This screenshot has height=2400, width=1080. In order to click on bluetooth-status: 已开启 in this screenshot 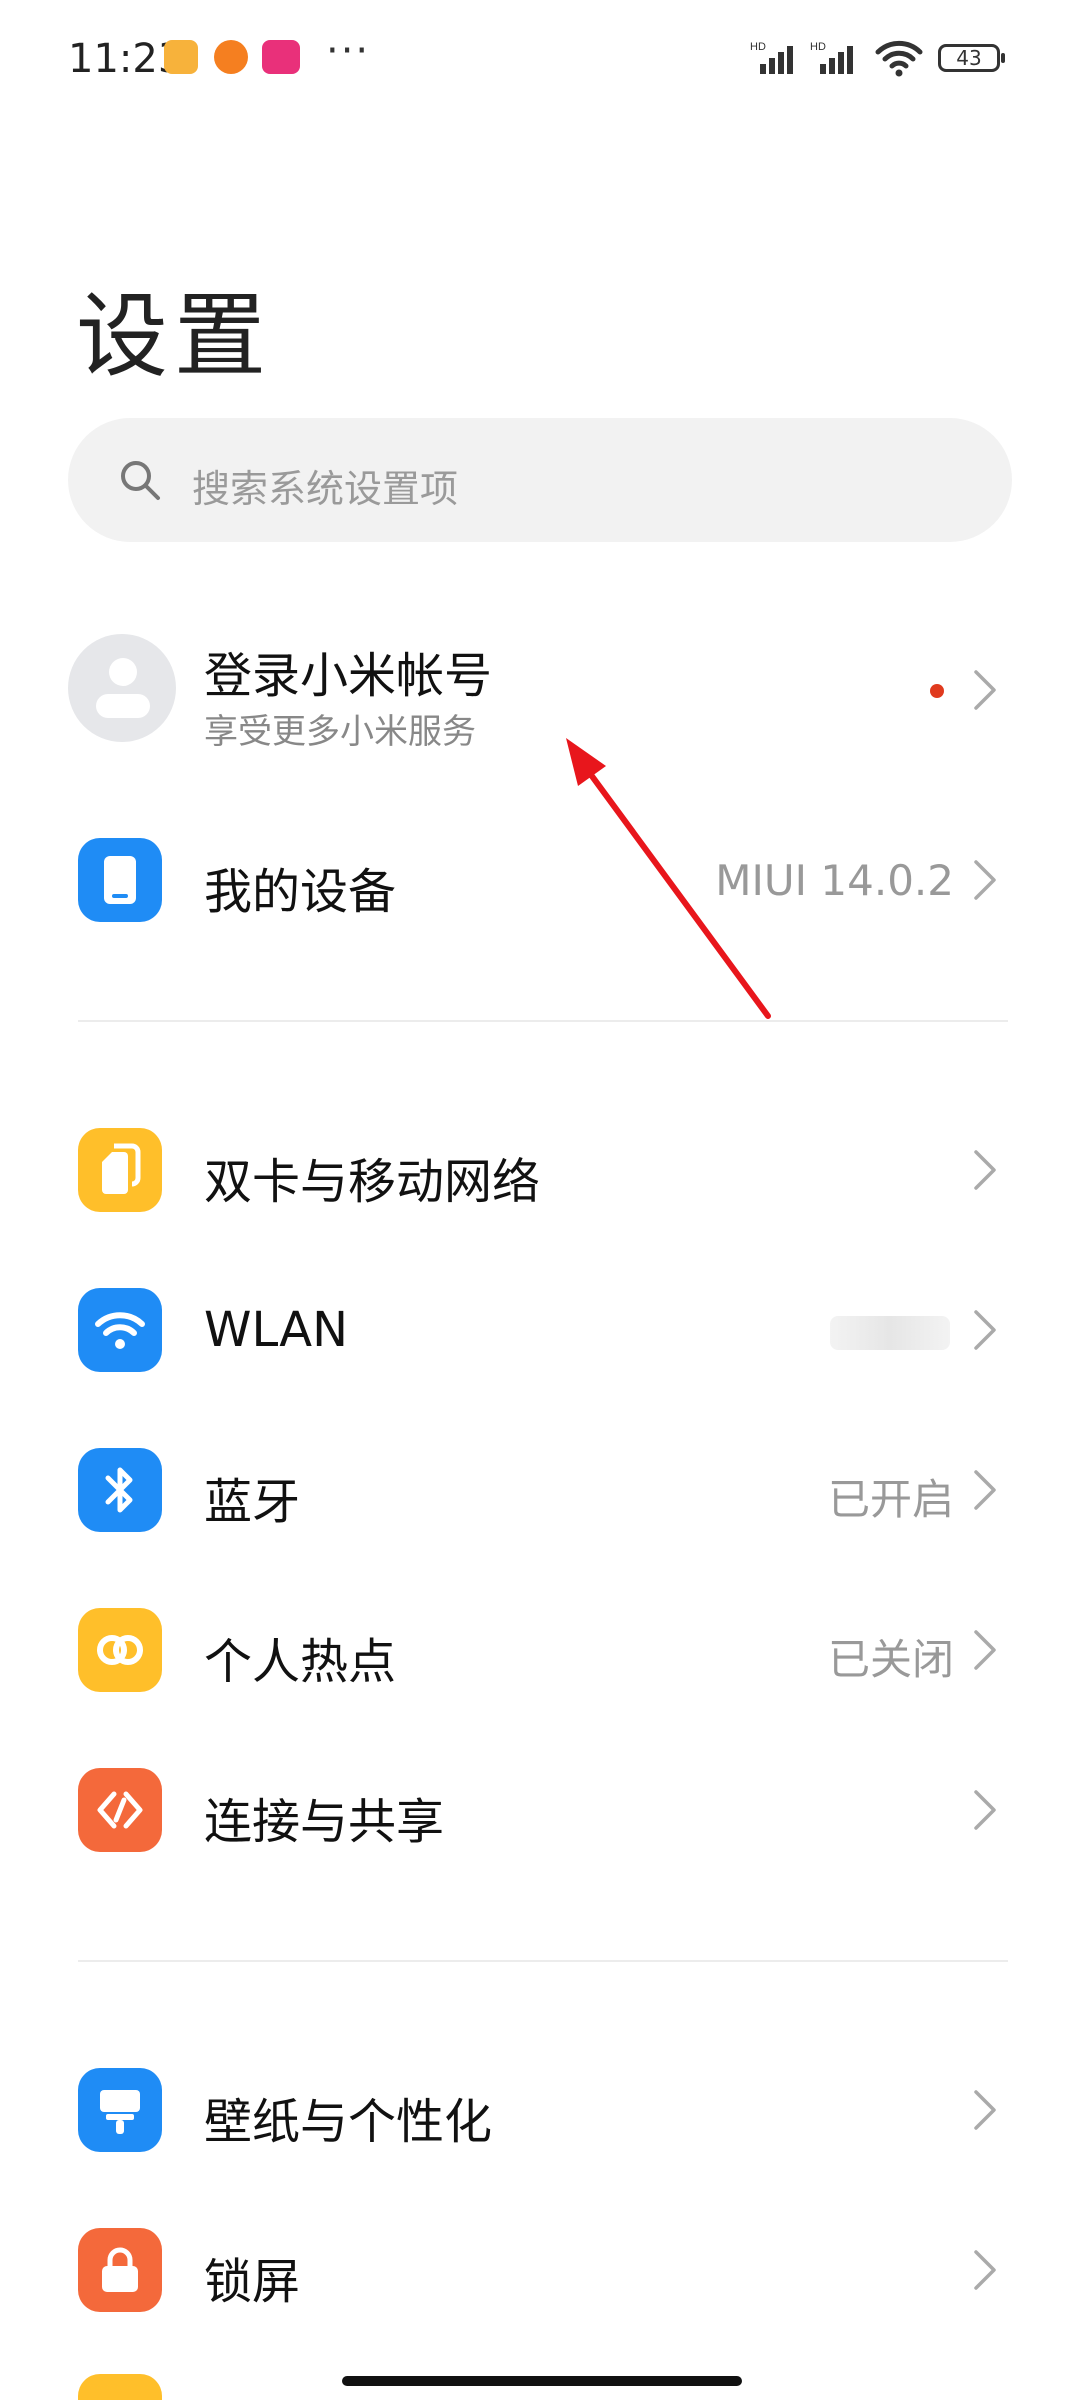, I will do `click(890, 1499)`.